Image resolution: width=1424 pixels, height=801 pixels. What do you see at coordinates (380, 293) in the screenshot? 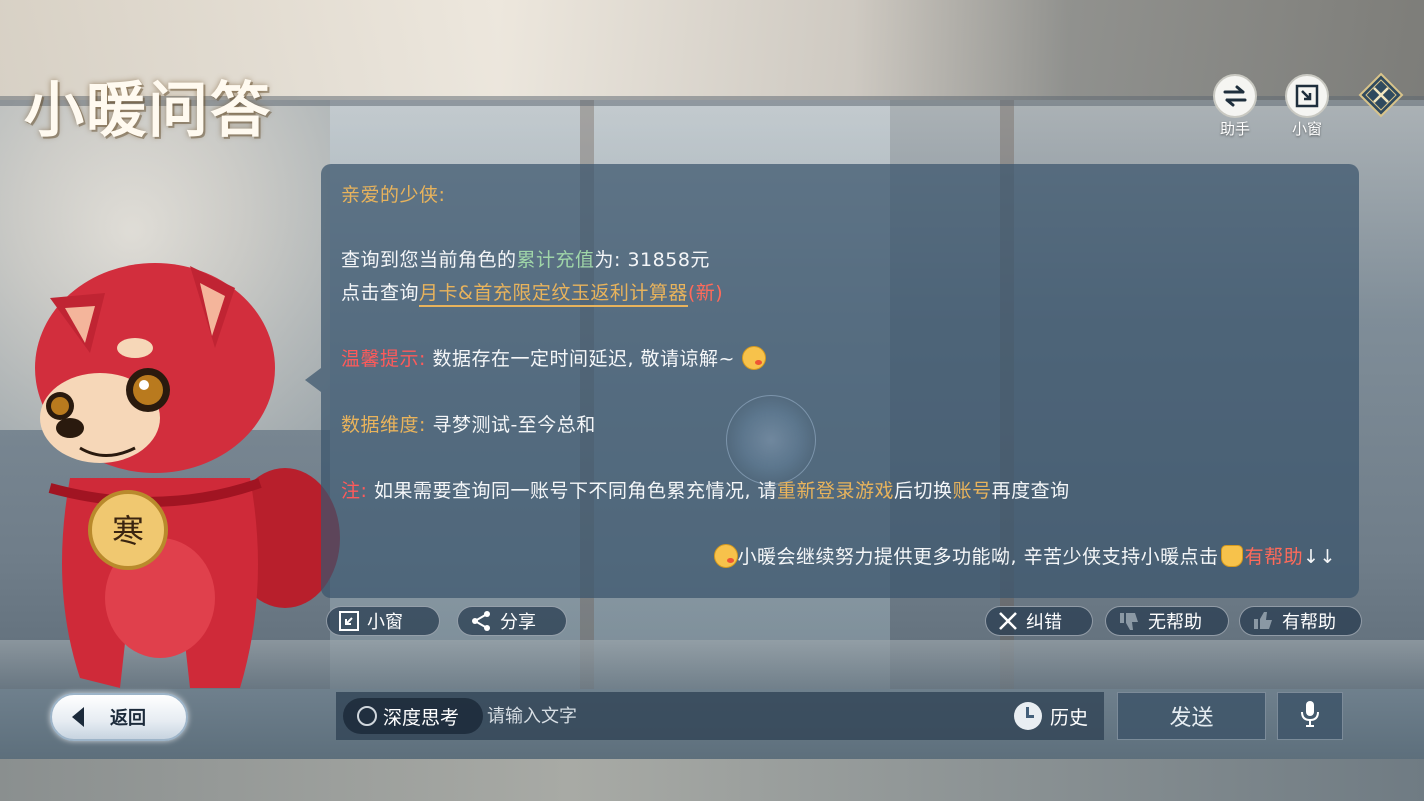
I see `calculator-prefix: 点击查询` at bounding box center [380, 293].